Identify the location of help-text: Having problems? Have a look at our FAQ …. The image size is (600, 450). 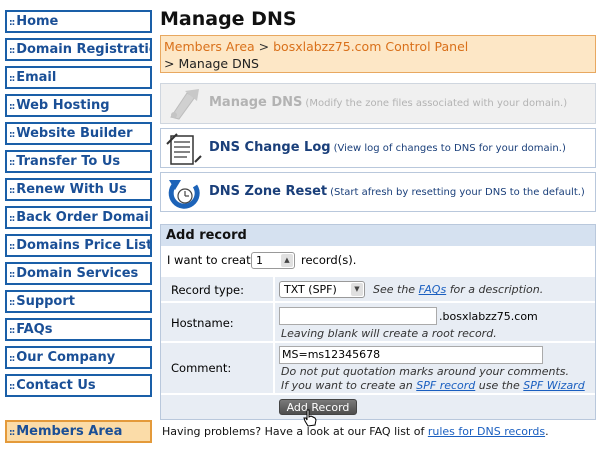
(293, 431).